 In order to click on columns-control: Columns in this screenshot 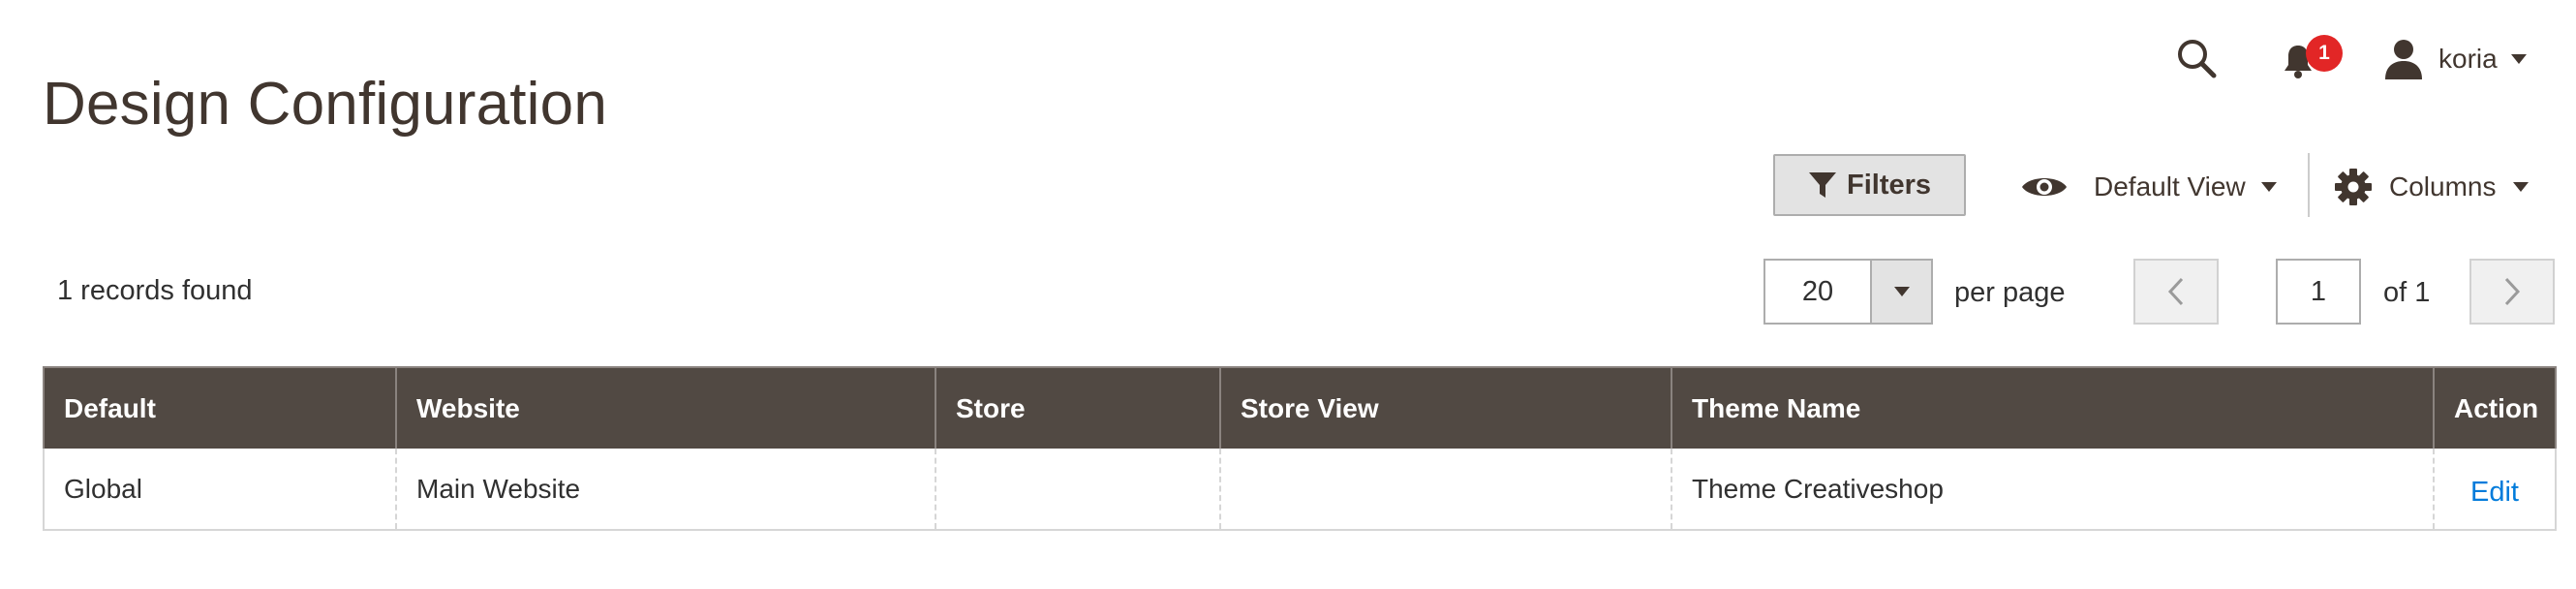, I will do `click(2432, 187)`.